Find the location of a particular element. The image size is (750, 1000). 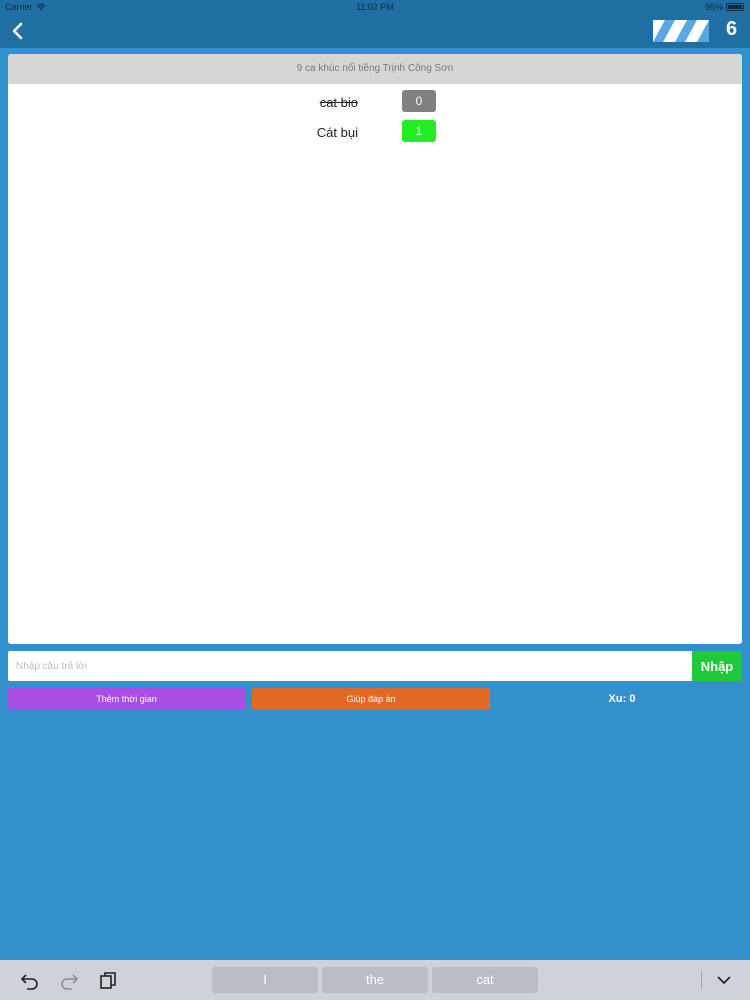

answer-input-row: Nhập is located at coordinates (375, 666).